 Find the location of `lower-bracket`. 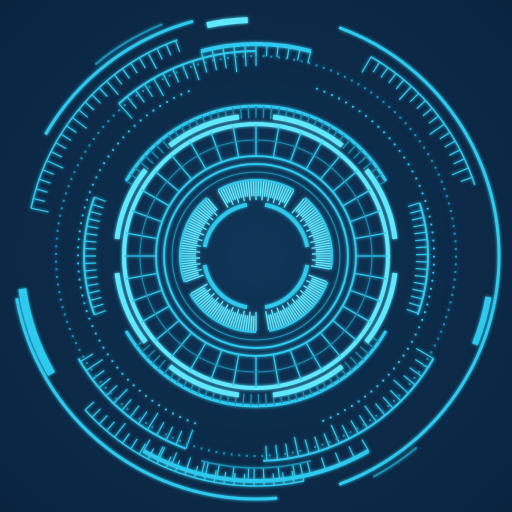

lower-bracket is located at coordinates (256, 466).